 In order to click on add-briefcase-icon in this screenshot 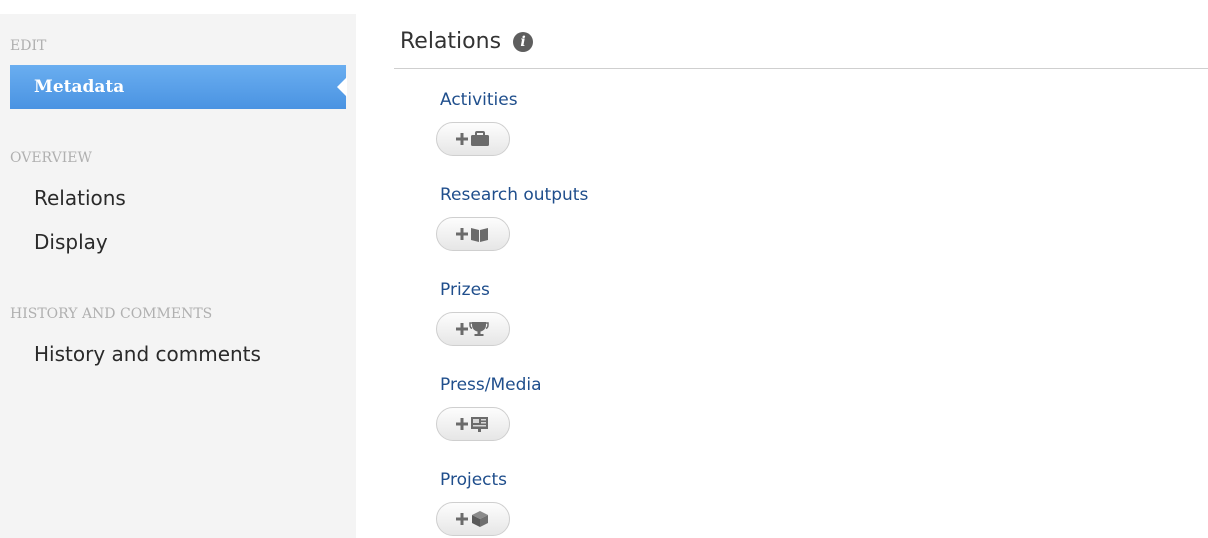, I will do `click(472, 138)`.